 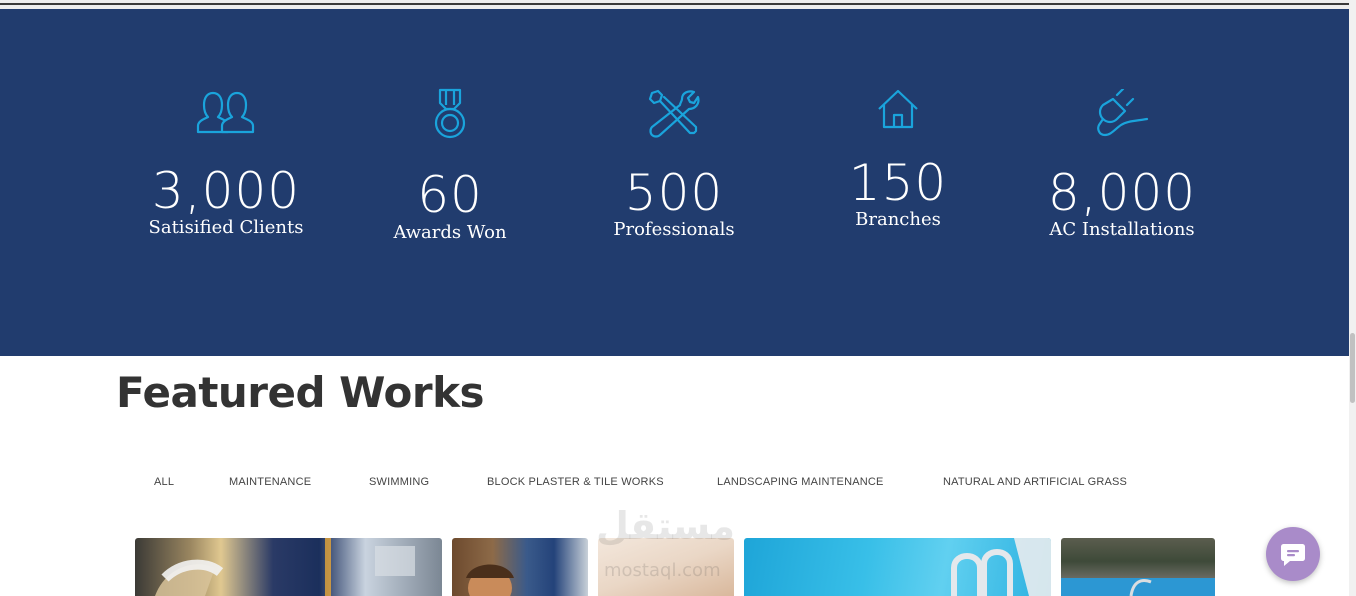 What do you see at coordinates (226, 227) in the screenshot?
I see `stat-label: Satisified Clients` at bounding box center [226, 227].